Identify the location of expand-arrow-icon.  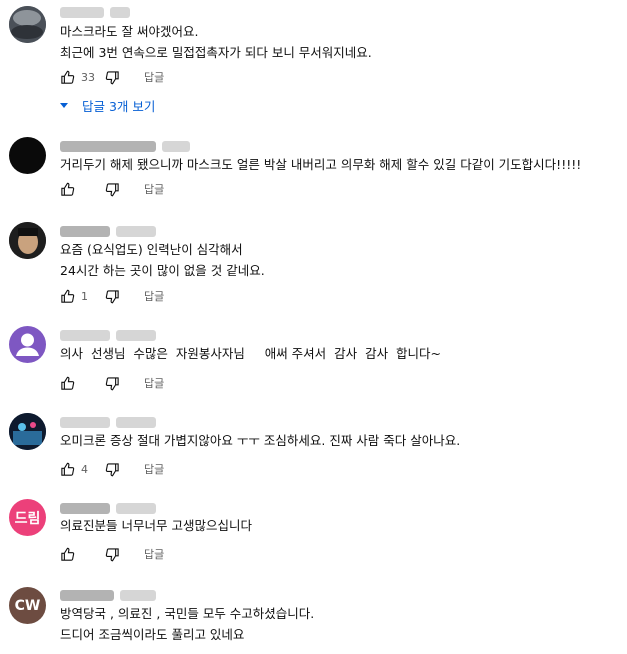
(64, 105).